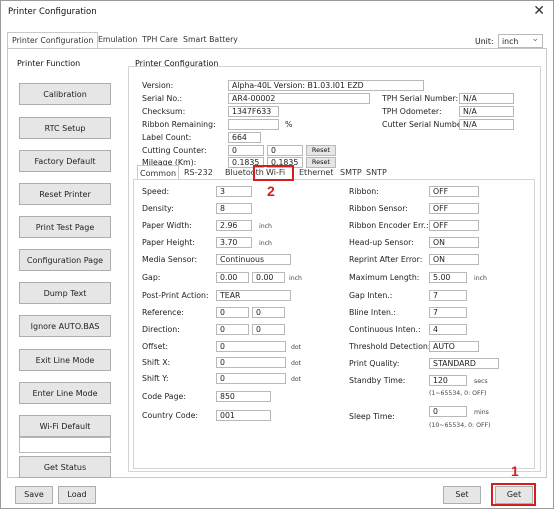 This screenshot has height=509, width=554. I want to click on cutting-counter-field-1: 0, so click(246, 150).